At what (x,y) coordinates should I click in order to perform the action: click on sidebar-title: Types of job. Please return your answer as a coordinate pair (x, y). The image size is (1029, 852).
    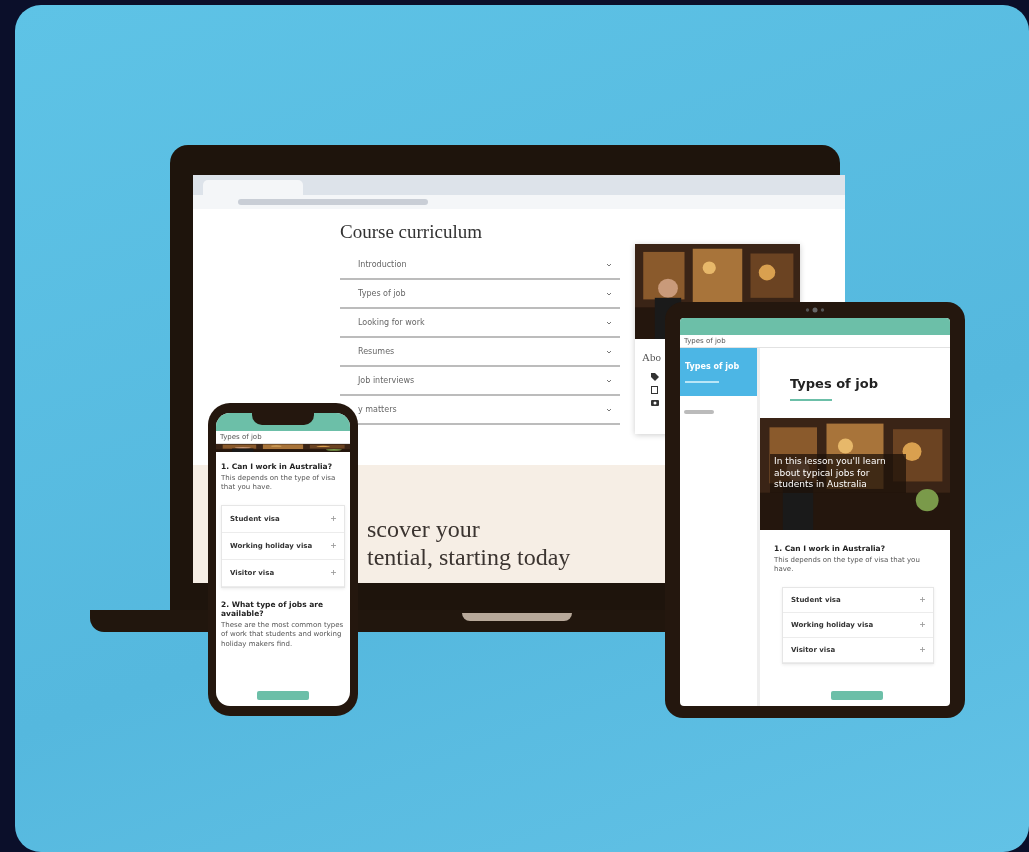
    Looking at the image, I should click on (713, 366).